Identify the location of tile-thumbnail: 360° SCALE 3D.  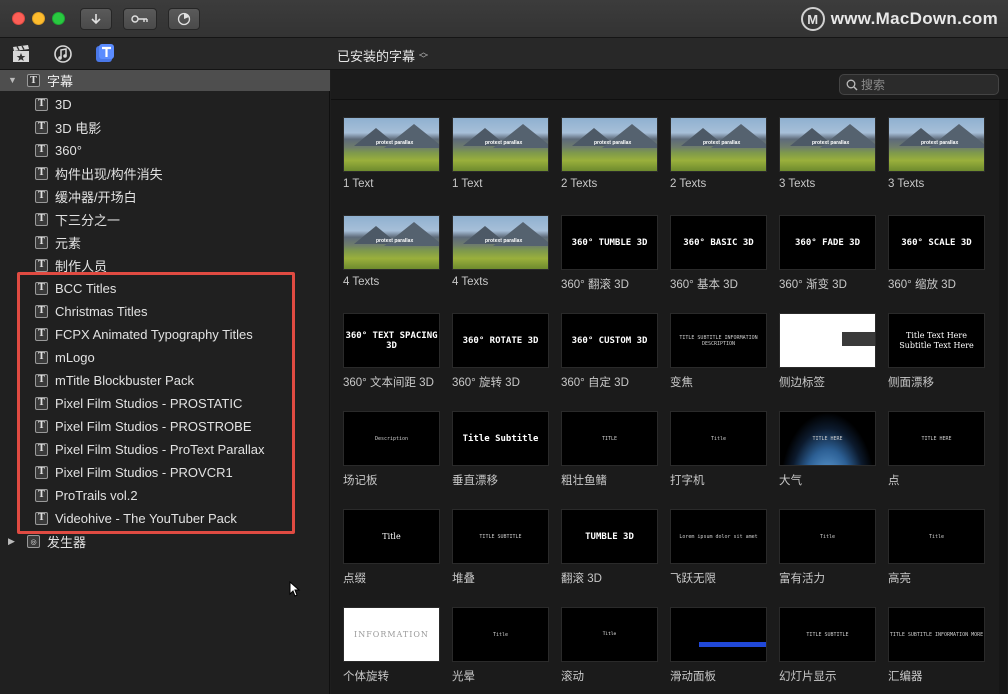
(936, 242).